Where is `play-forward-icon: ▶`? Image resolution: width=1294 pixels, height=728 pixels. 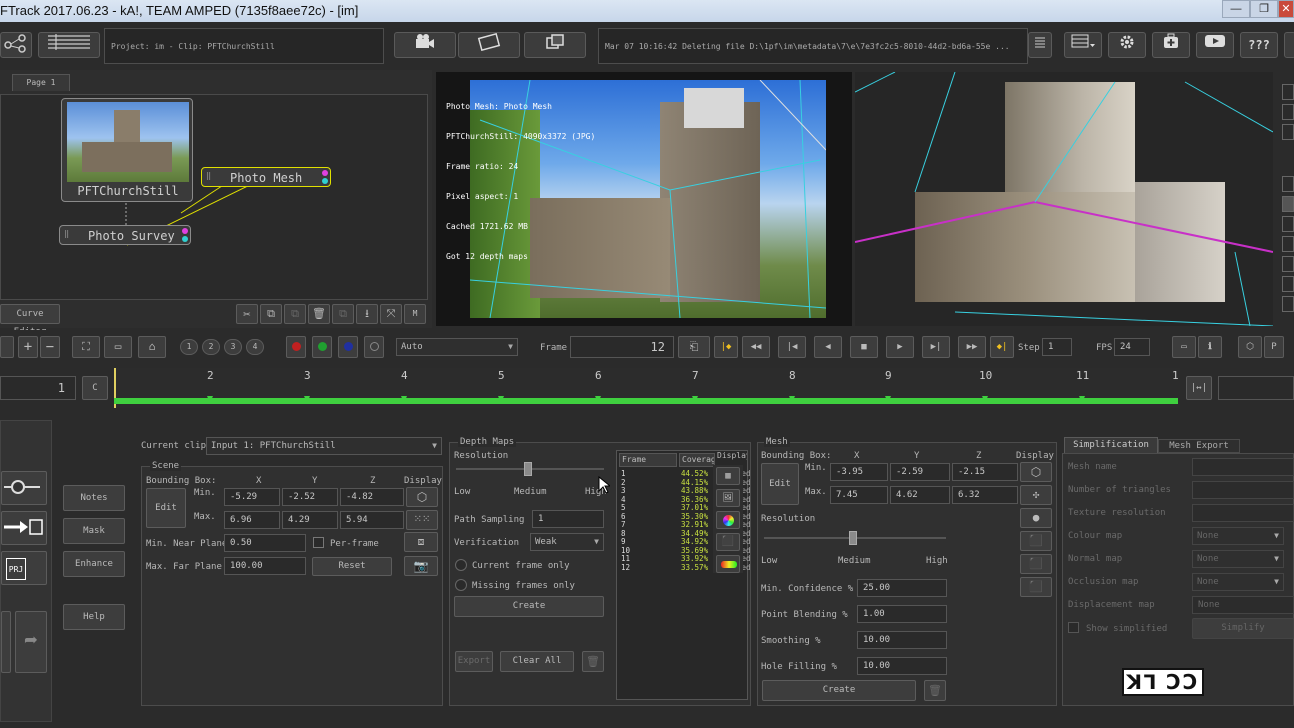 play-forward-icon: ▶ is located at coordinates (900, 347).